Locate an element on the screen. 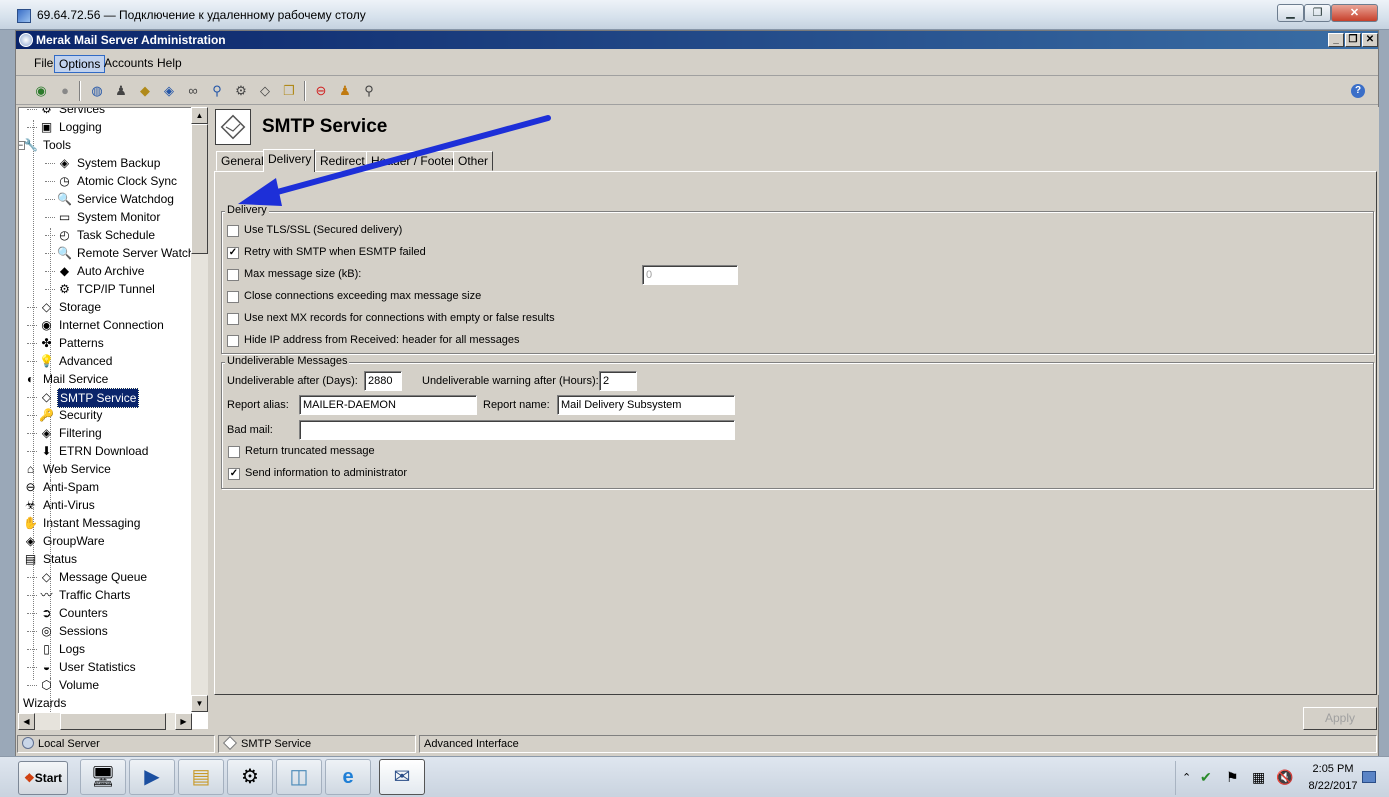 This screenshot has width=1389, height=797. tab-other: Other is located at coordinates (473, 161).